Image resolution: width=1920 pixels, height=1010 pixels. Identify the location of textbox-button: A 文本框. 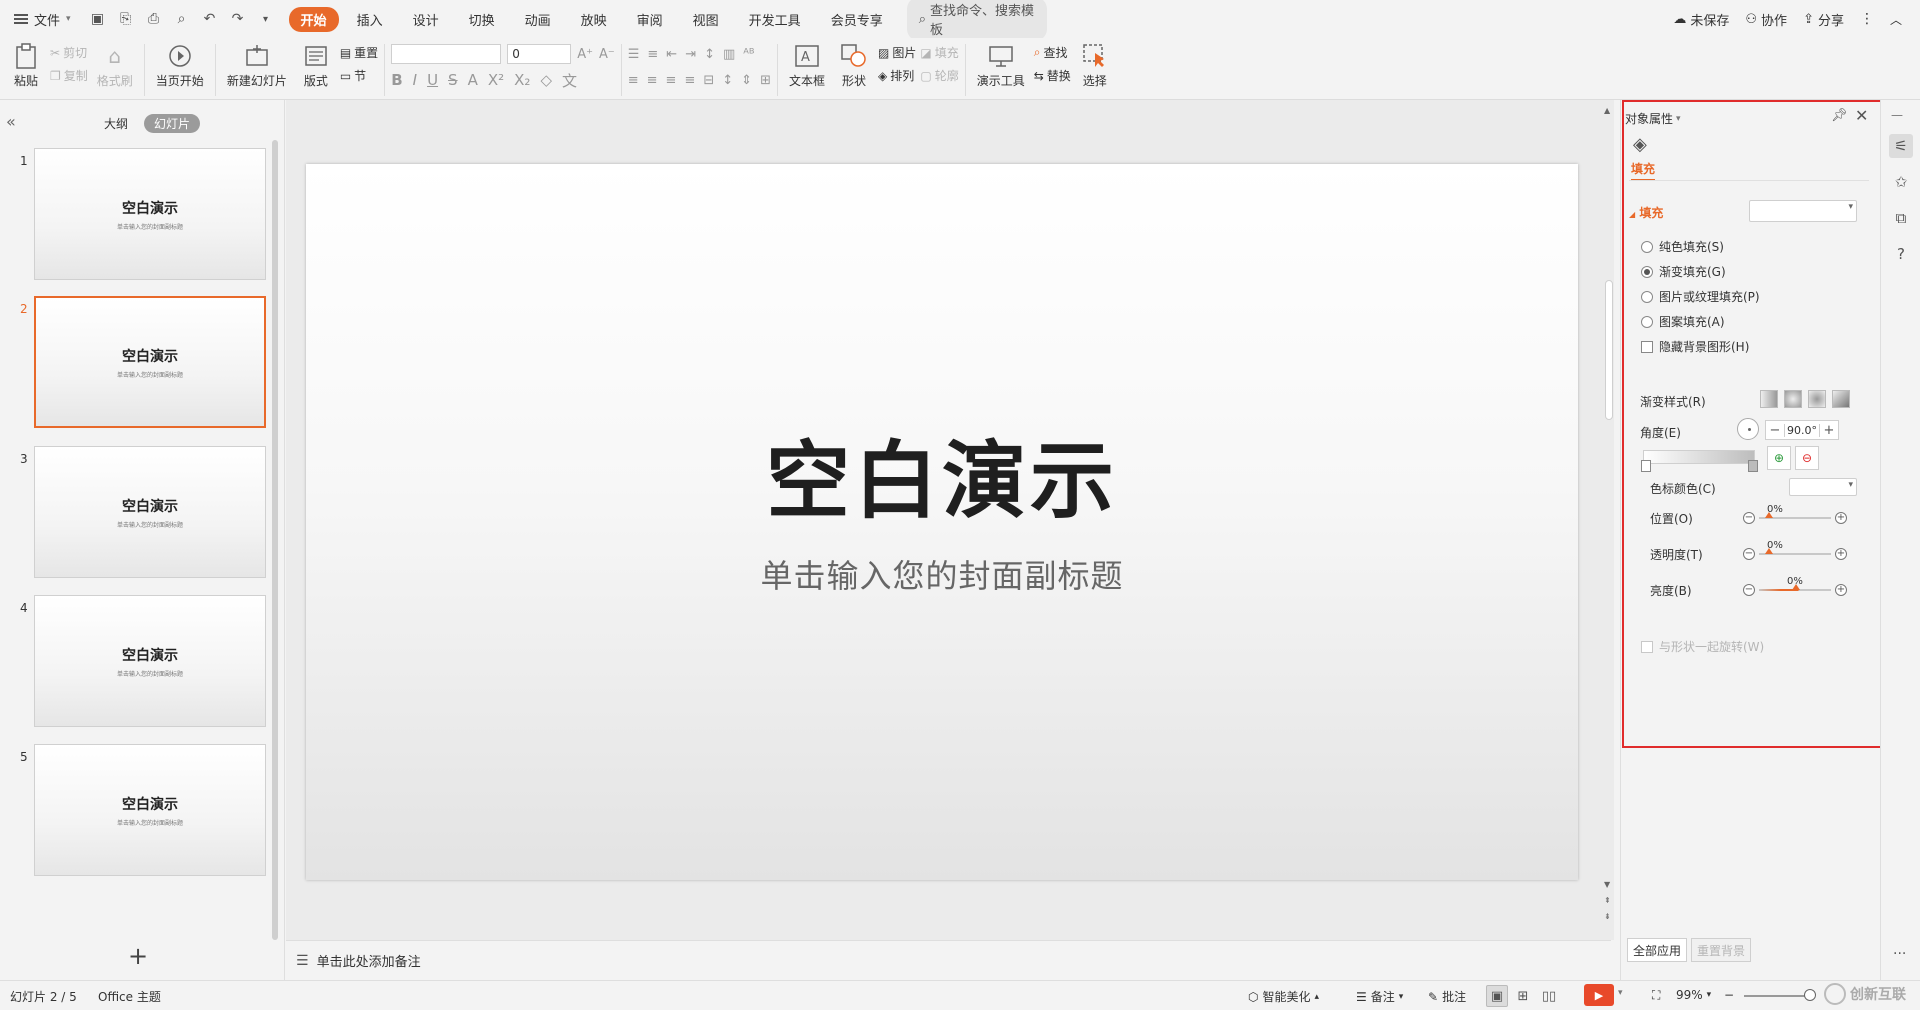
(807, 65).